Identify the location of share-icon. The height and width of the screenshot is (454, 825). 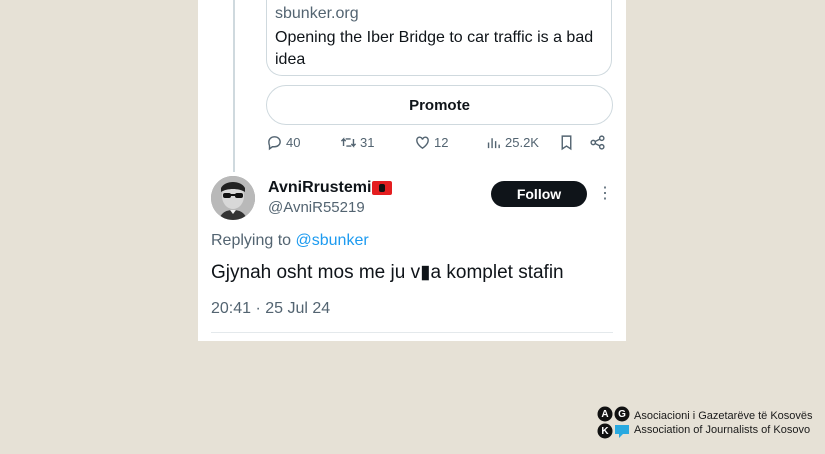
(597, 142).